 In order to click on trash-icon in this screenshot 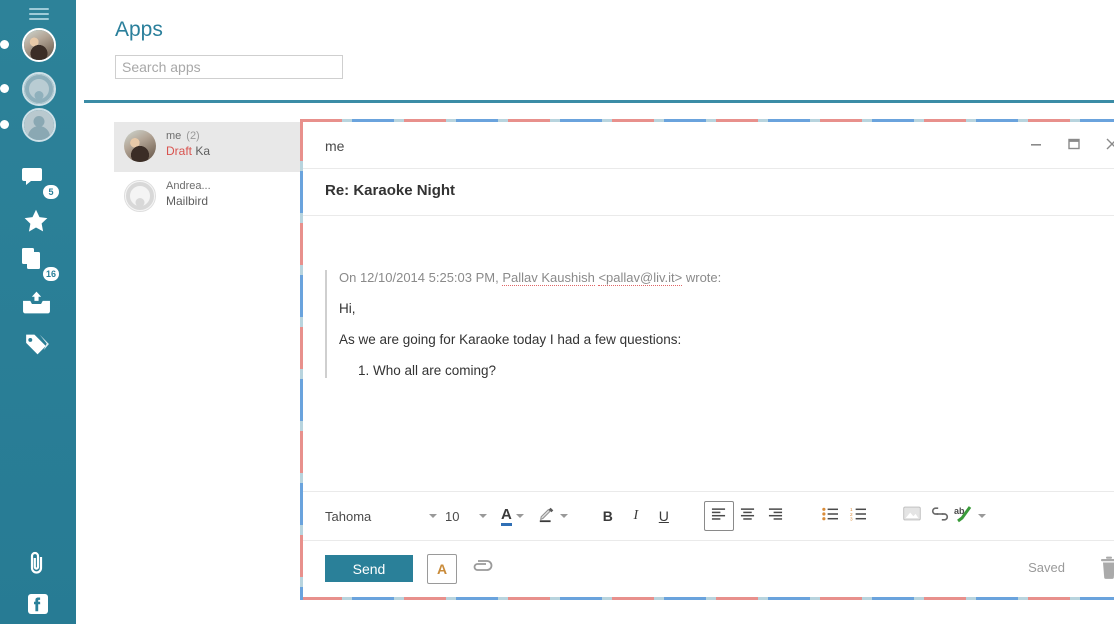, I will do `click(1106, 568)`.